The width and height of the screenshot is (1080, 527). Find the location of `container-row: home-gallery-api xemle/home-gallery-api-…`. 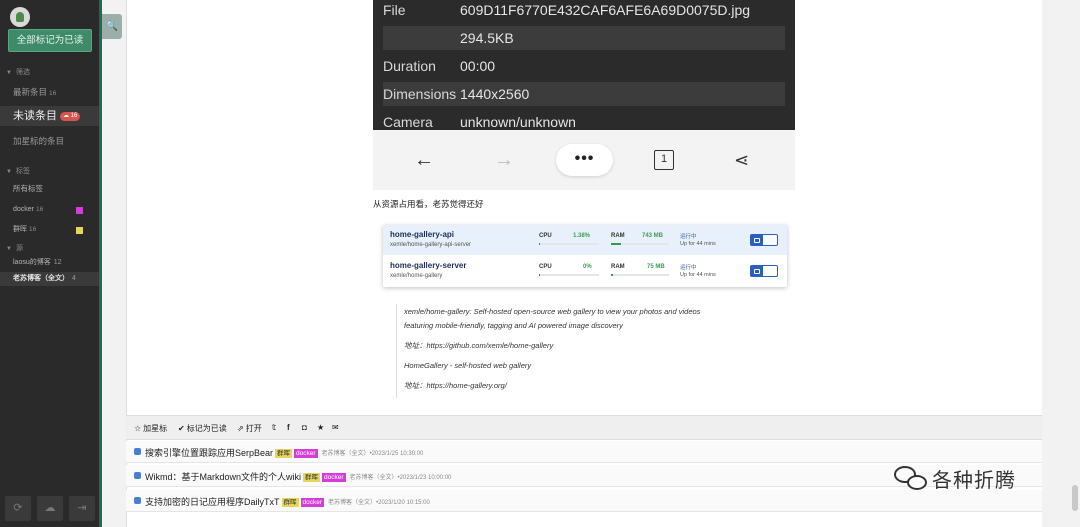

container-row: home-gallery-api xemle/home-gallery-api-… is located at coordinates (585, 240).